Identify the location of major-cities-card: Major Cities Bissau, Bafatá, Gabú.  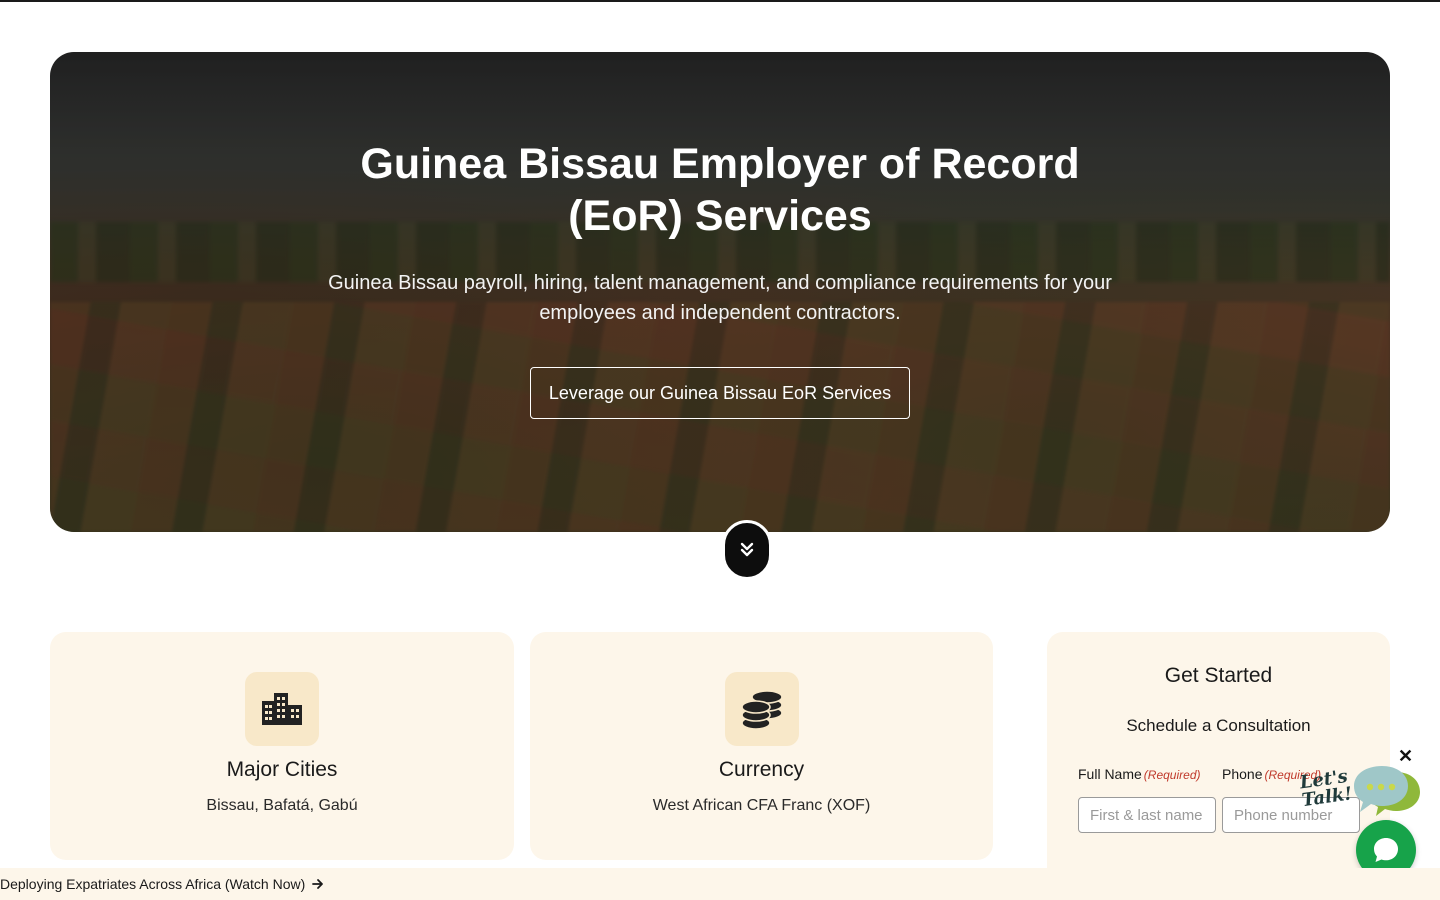
(282, 746).